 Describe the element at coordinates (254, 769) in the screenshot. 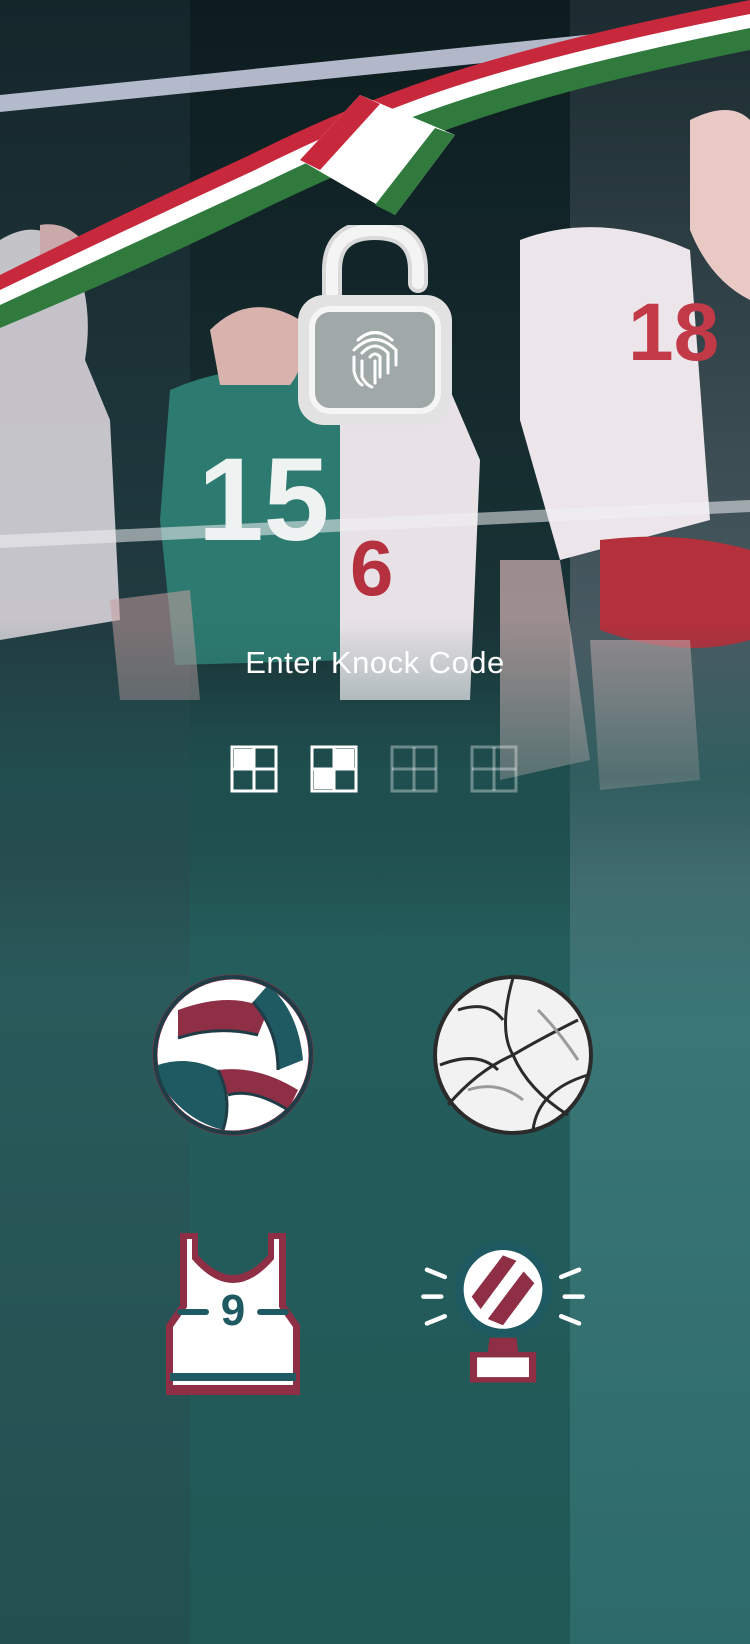

I see `knock-indicator-1-filled-icon` at that location.